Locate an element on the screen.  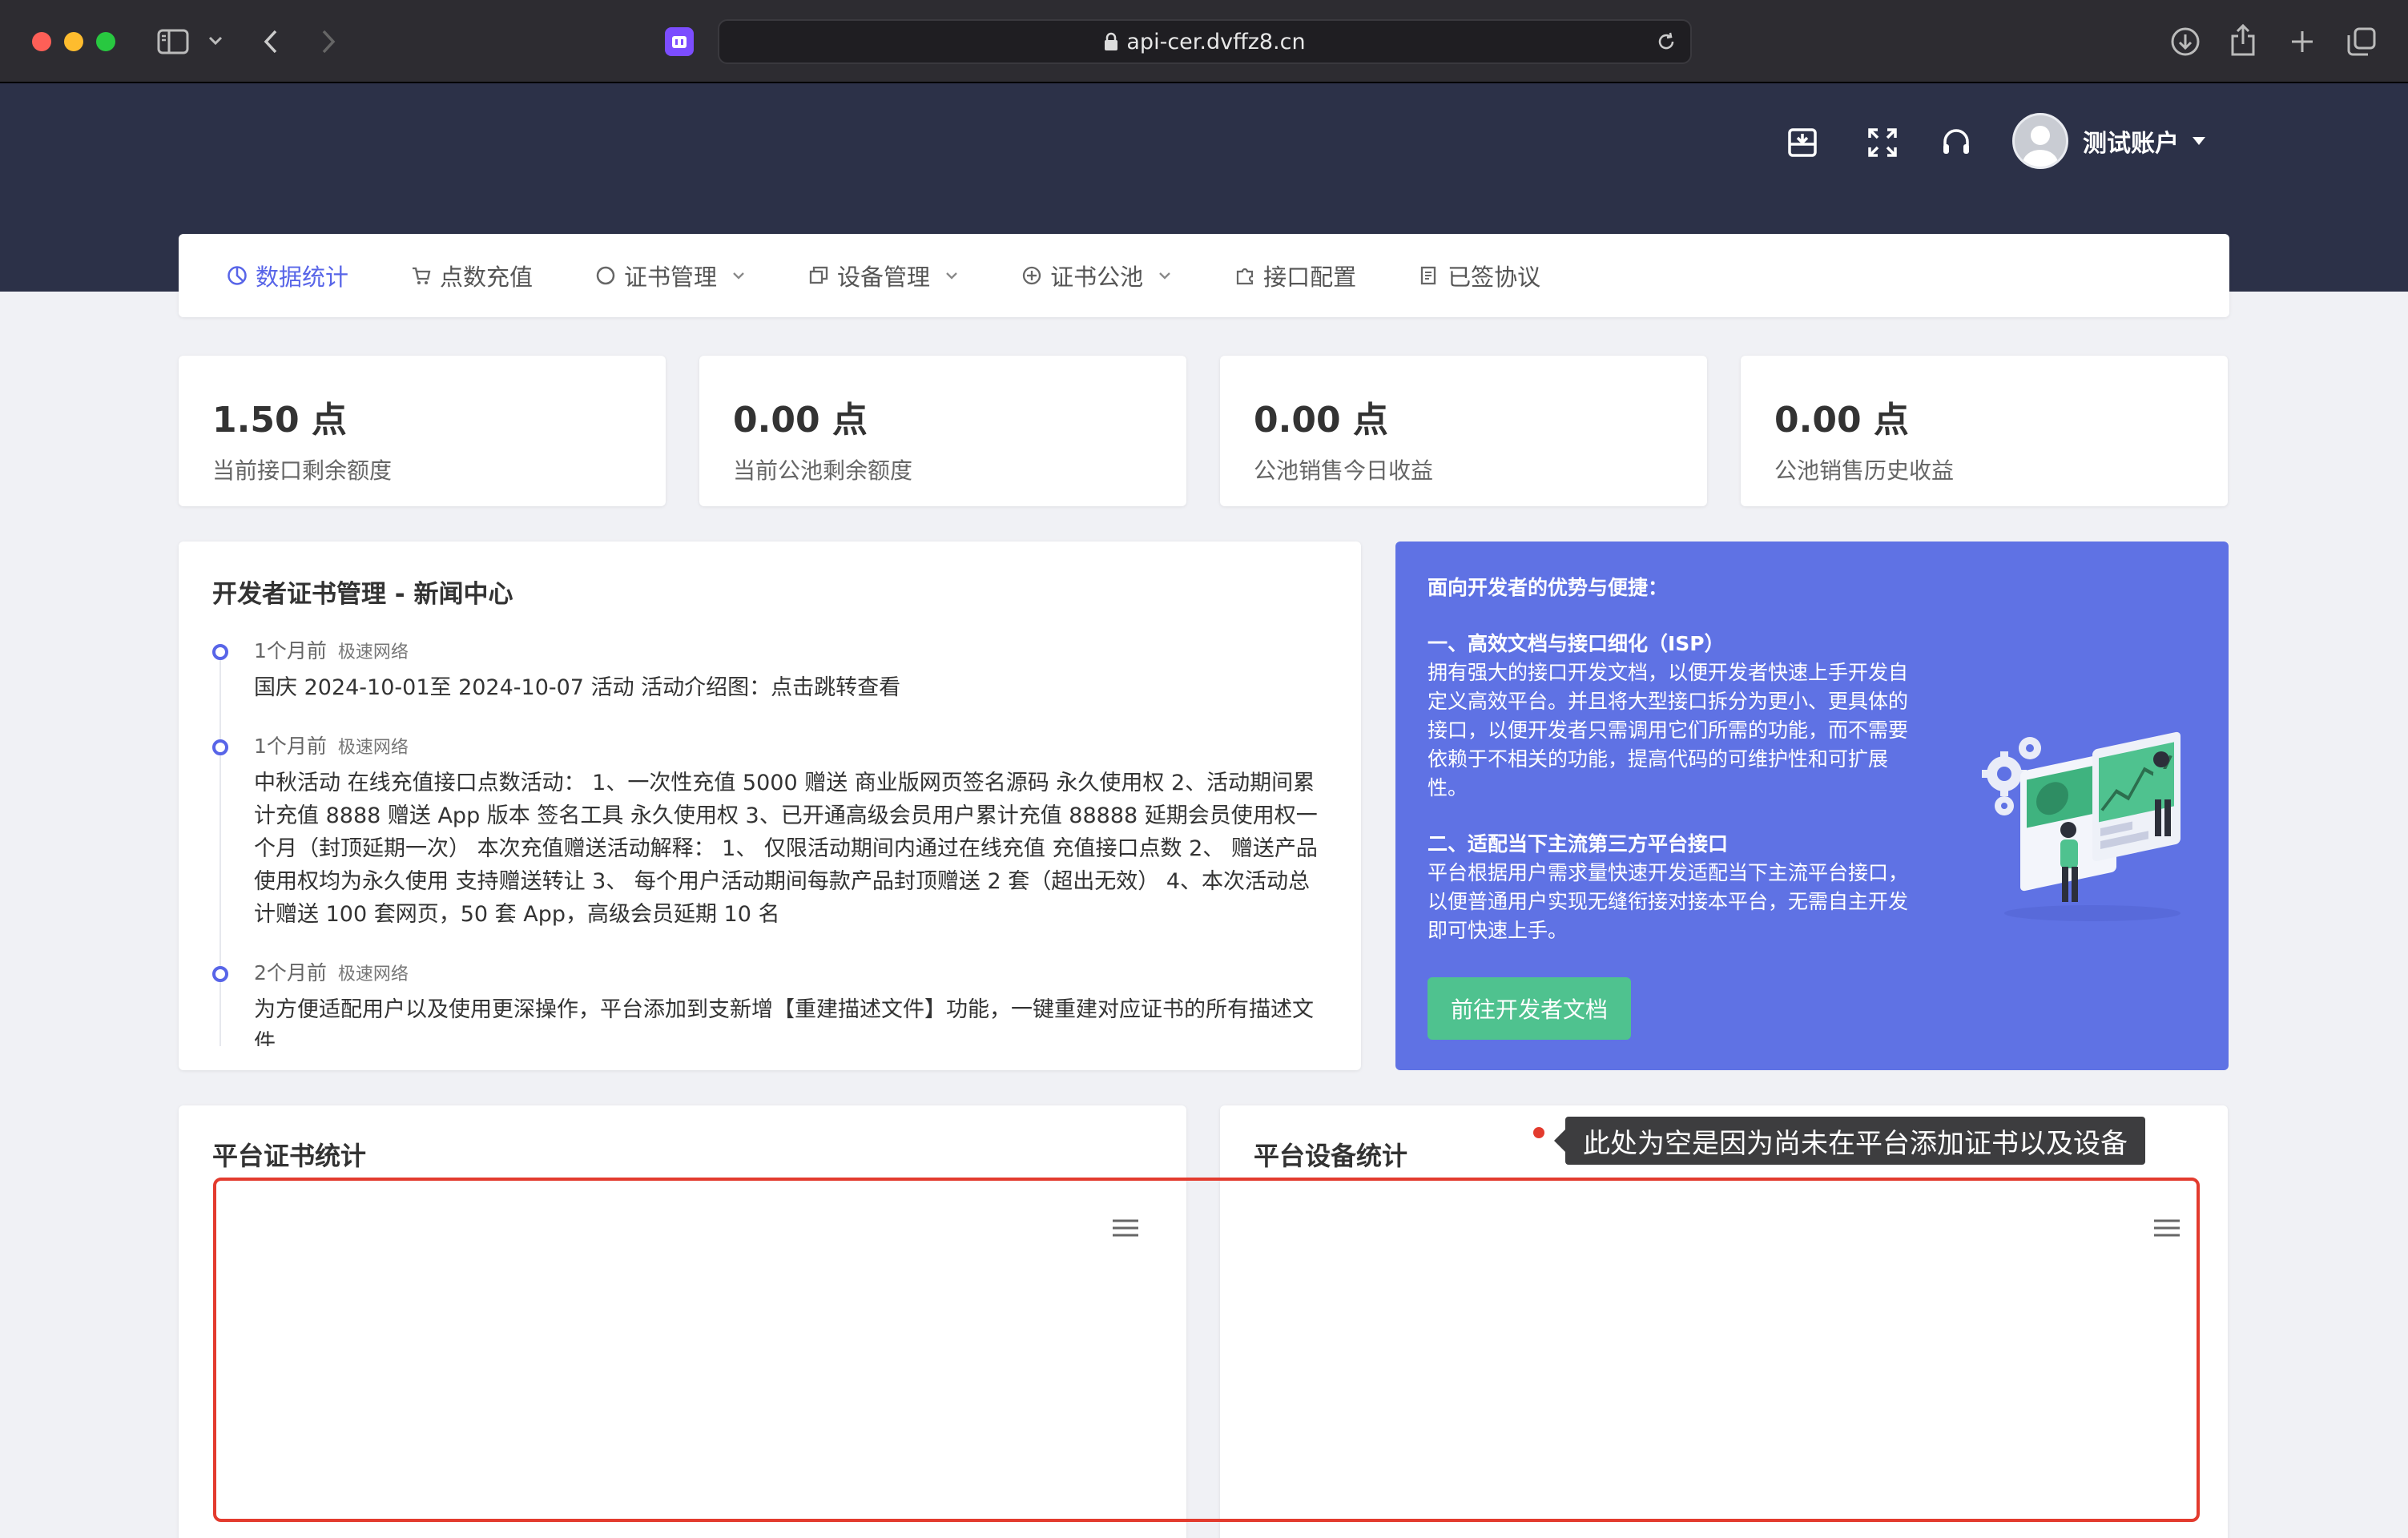
plus-circle-icon is located at coordinates (1031, 275).